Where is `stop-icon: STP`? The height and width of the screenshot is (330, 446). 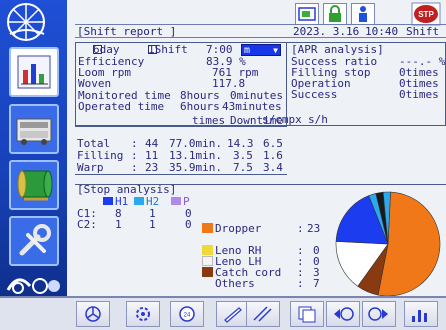
stop-icon: STP is located at coordinates (426, 14).